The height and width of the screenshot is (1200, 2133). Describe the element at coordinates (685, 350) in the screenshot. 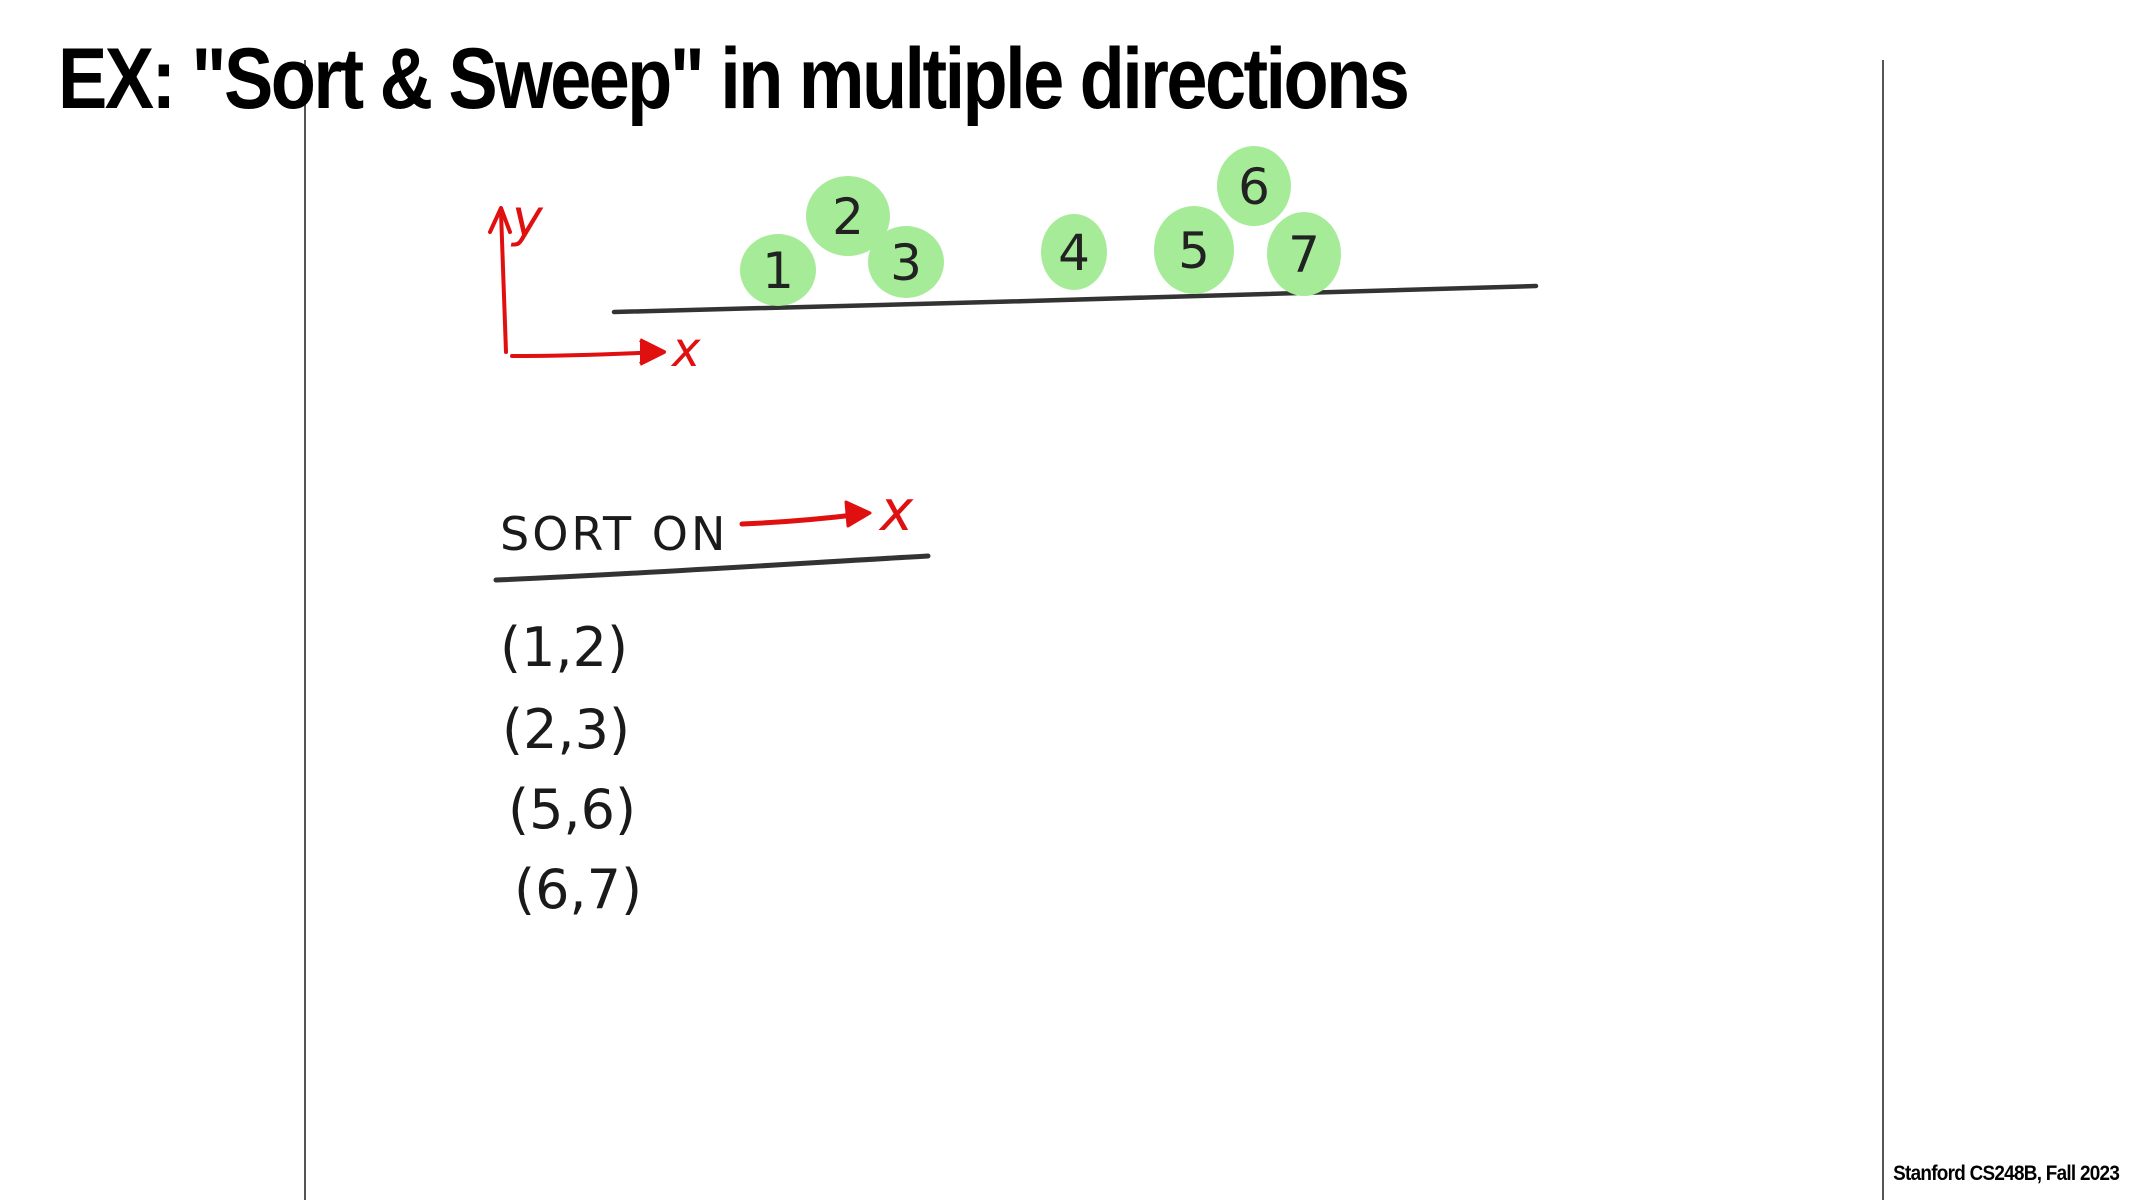

I see `x-axis-label: x` at that location.